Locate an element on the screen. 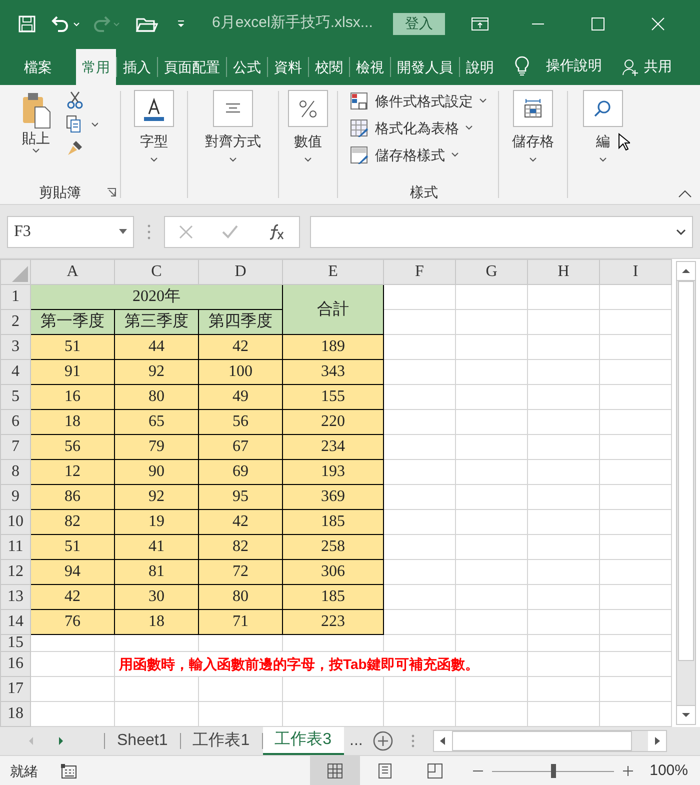  row-header: 10 is located at coordinates (15, 522).